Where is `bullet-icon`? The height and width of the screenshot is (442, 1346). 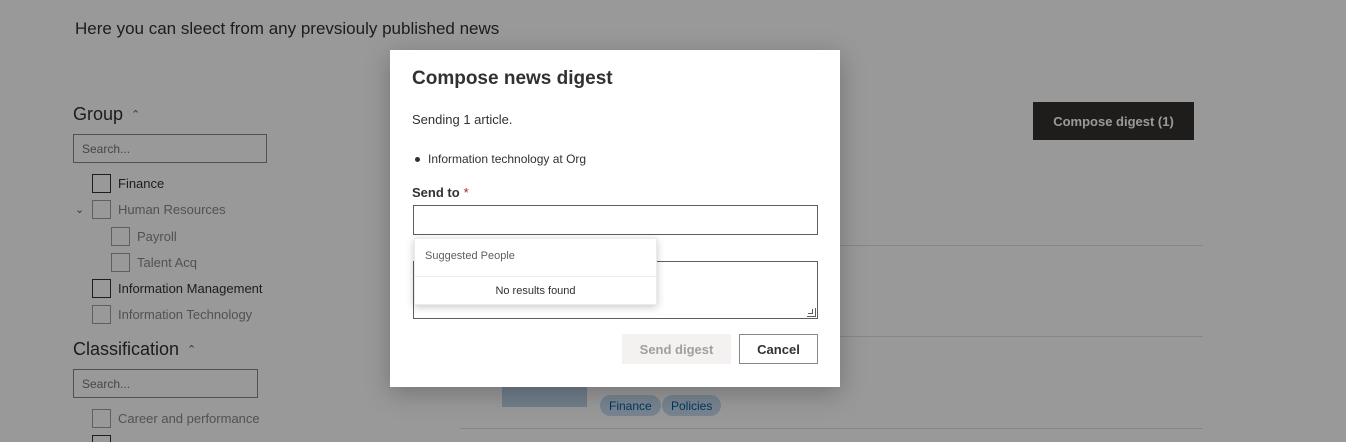 bullet-icon is located at coordinates (417, 159).